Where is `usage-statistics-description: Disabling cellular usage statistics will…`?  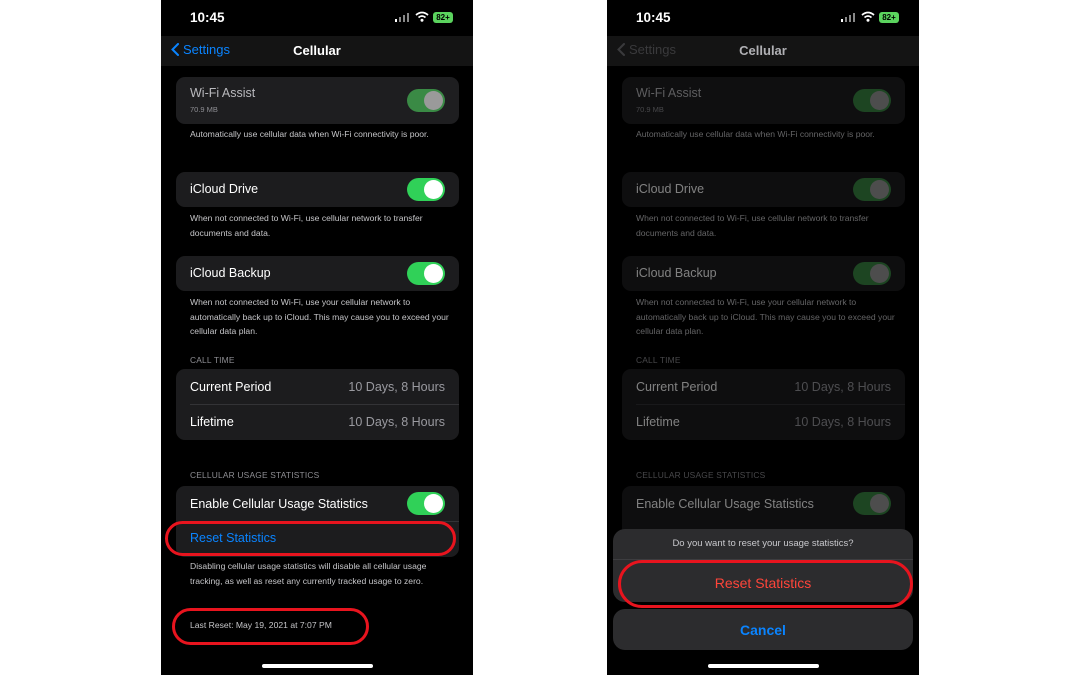 usage-statistics-description: Disabling cellular usage statistics will… is located at coordinates (308, 573).